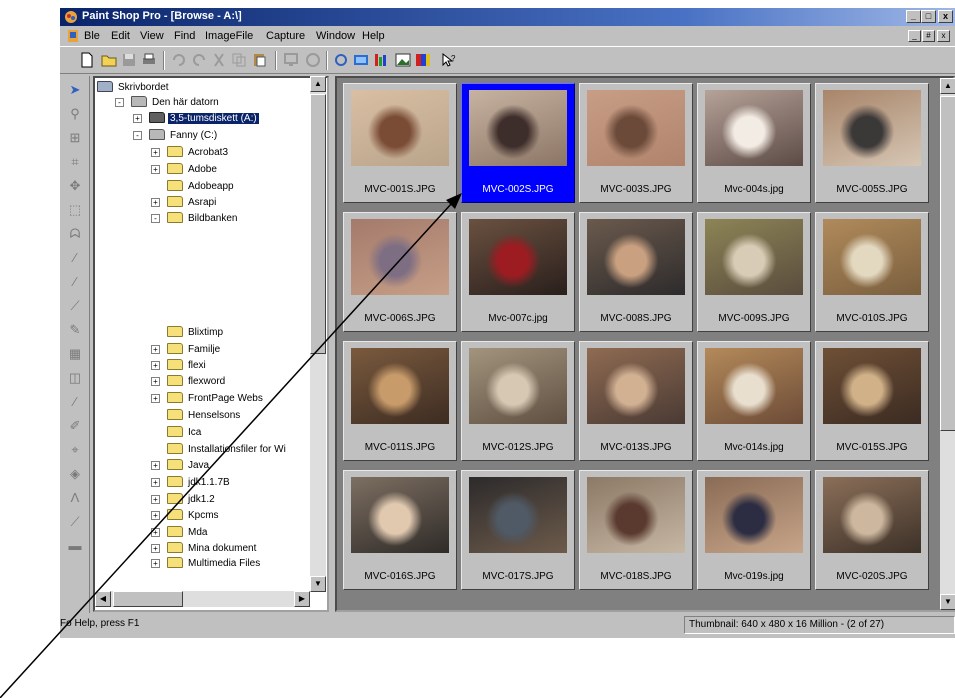 The width and height of the screenshot is (955, 698). What do you see at coordinates (208, 398) in the screenshot?
I see `tree-node: + FrontPage Webs` at bounding box center [208, 398].